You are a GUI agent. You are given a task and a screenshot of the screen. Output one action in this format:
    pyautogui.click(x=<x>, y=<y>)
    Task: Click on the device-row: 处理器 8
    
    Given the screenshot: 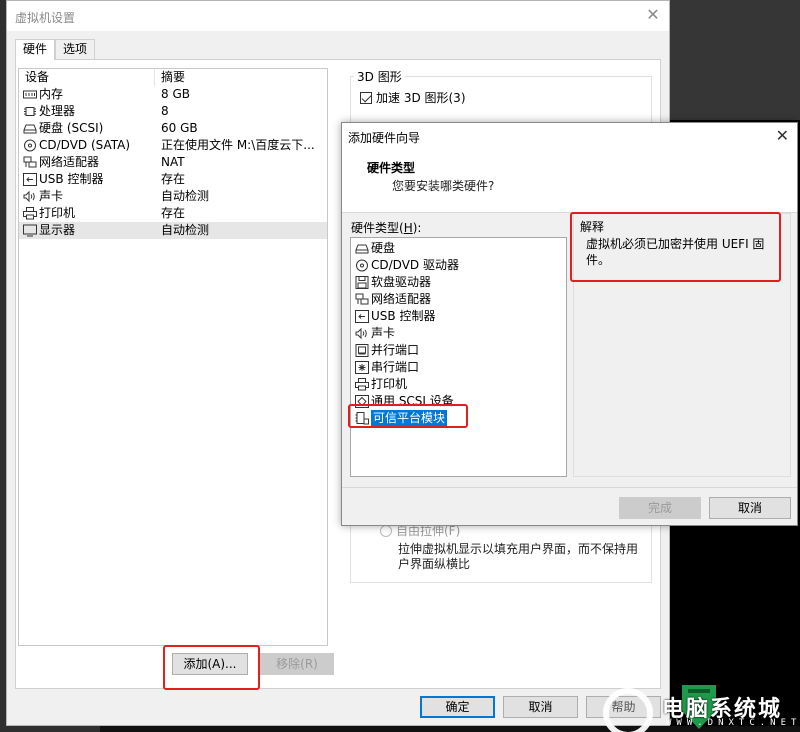 What is the action you would take?
    pyautogui.click(x=173, y=111)
    